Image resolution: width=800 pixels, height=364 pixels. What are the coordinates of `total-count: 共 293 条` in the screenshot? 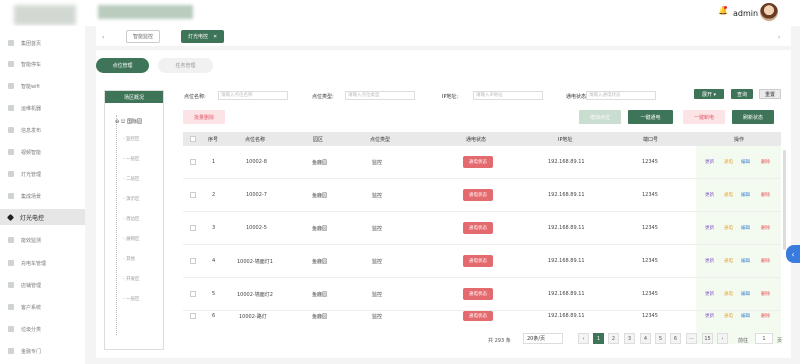 It's located at (499, 341).